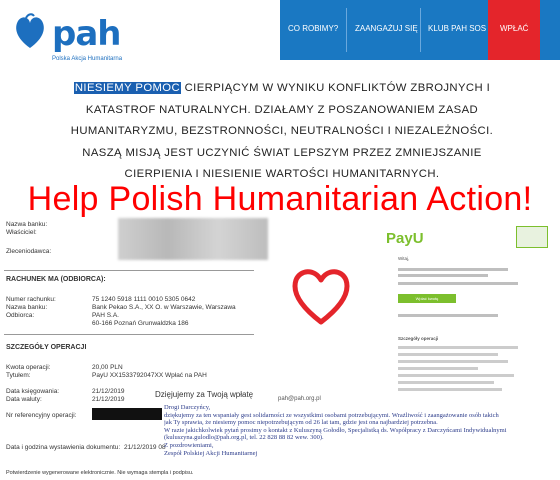  Describe the element at coordinates (87, 59) in the screenshot. I see `logo-subtitle: Polska Akcja Humanitarna` at that location.